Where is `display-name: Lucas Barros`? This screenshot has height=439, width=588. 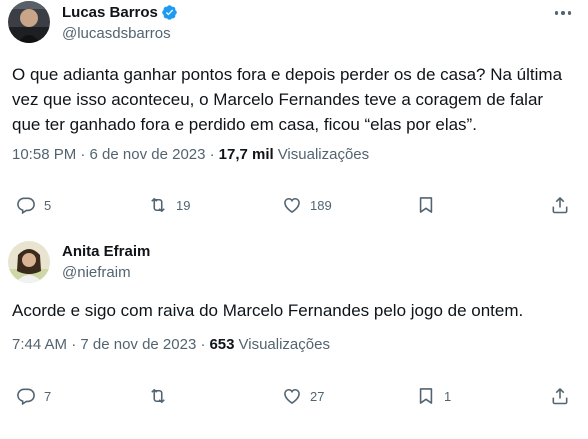 display-name: Lucas Barros is located at coordinates (110, 12).